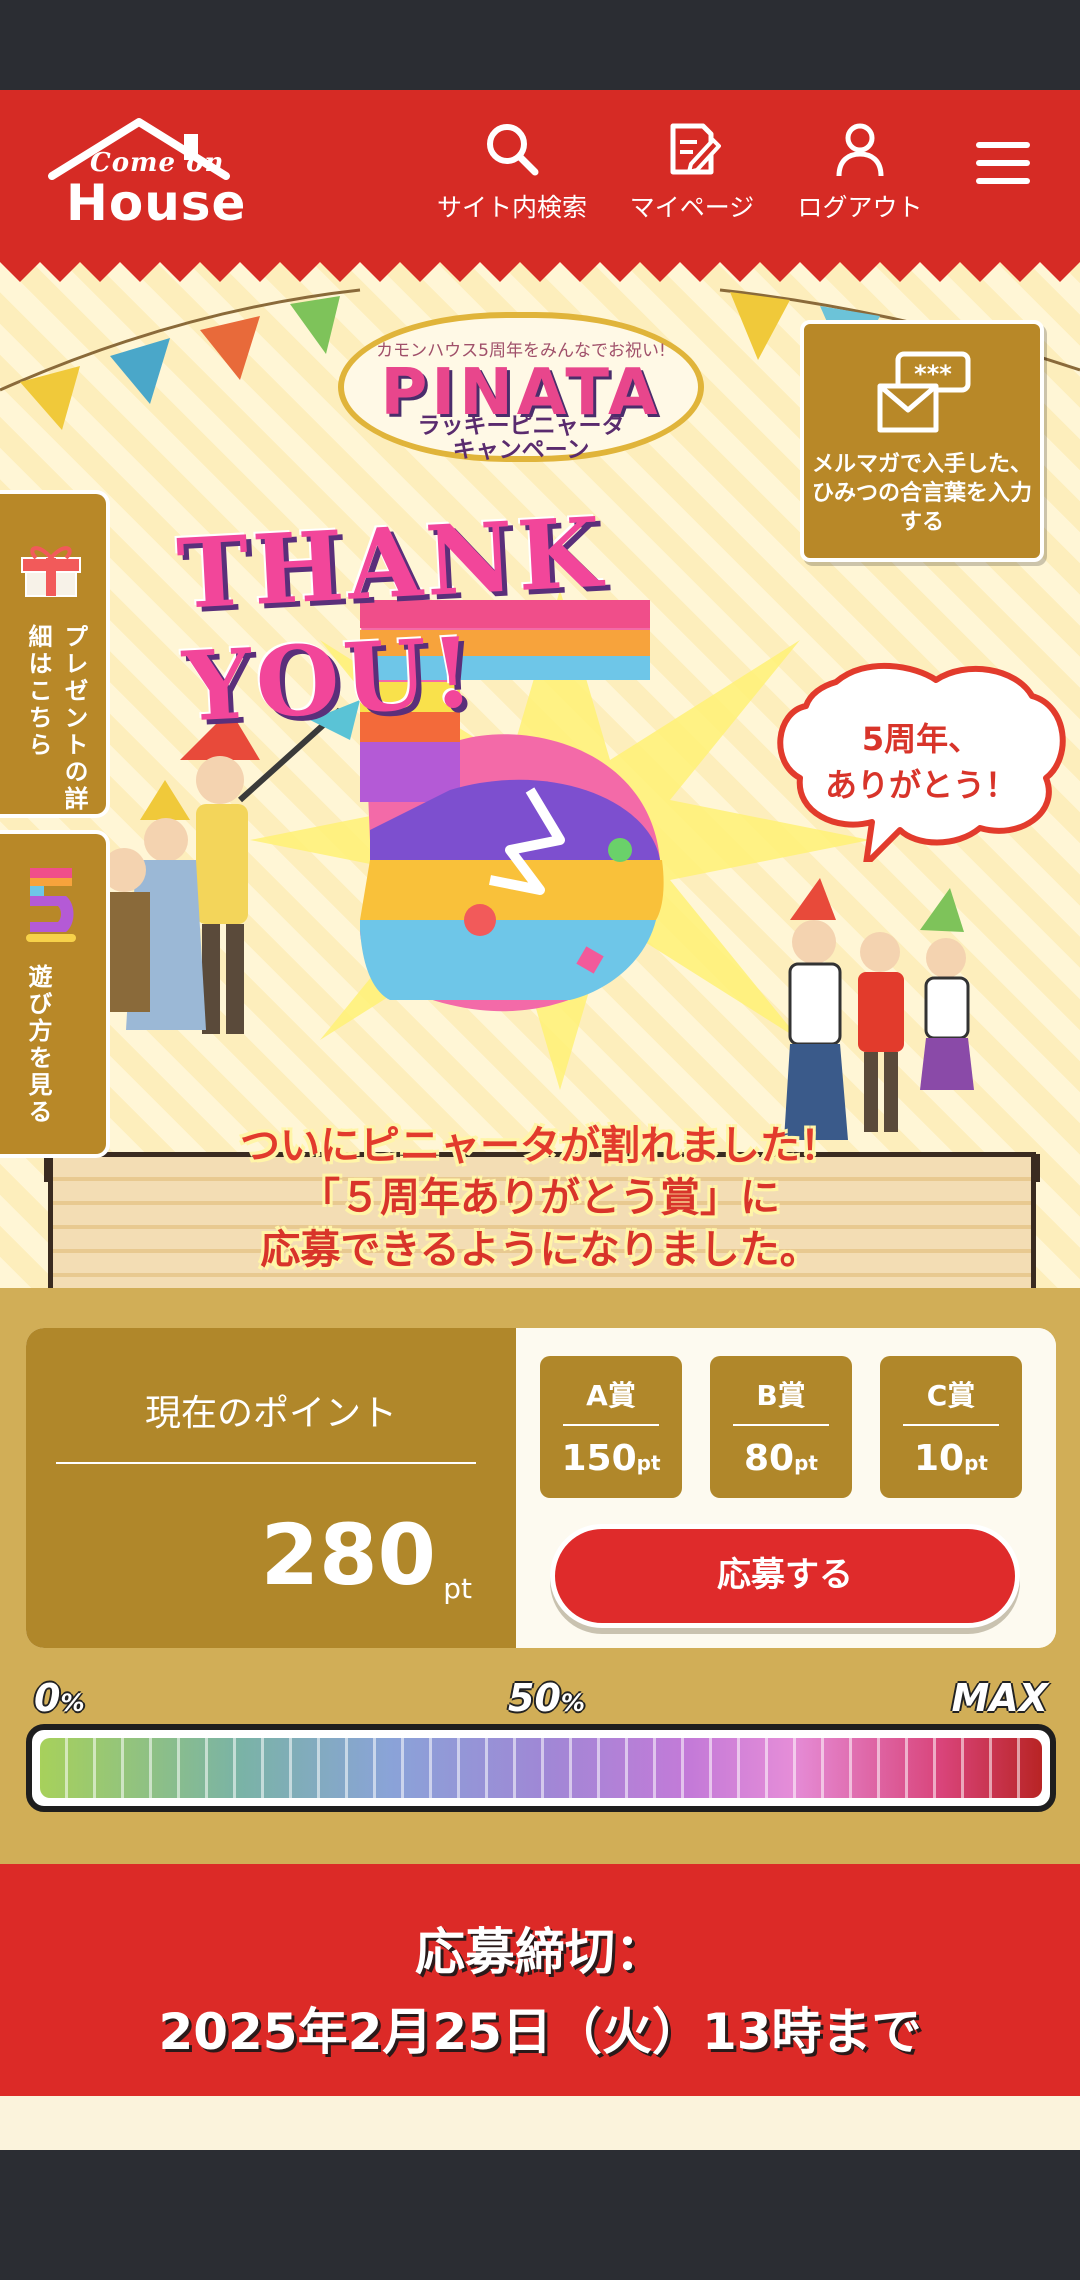 The image size is (1080, 2280). I want to click on gauge-fill, so click(541, 1768).